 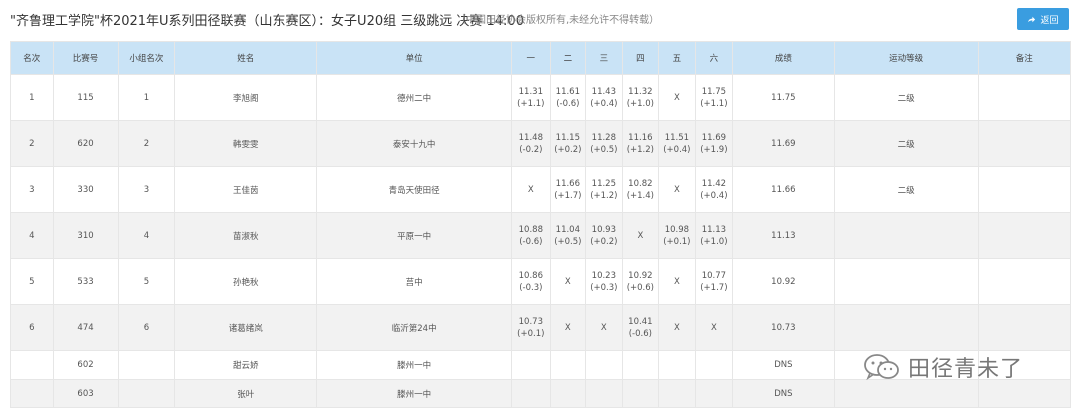 What do you see at coordinates (414, 189) in the screenshot?
I see `unit-cell: 青岛天使田径` at bounding box center [414, 189].